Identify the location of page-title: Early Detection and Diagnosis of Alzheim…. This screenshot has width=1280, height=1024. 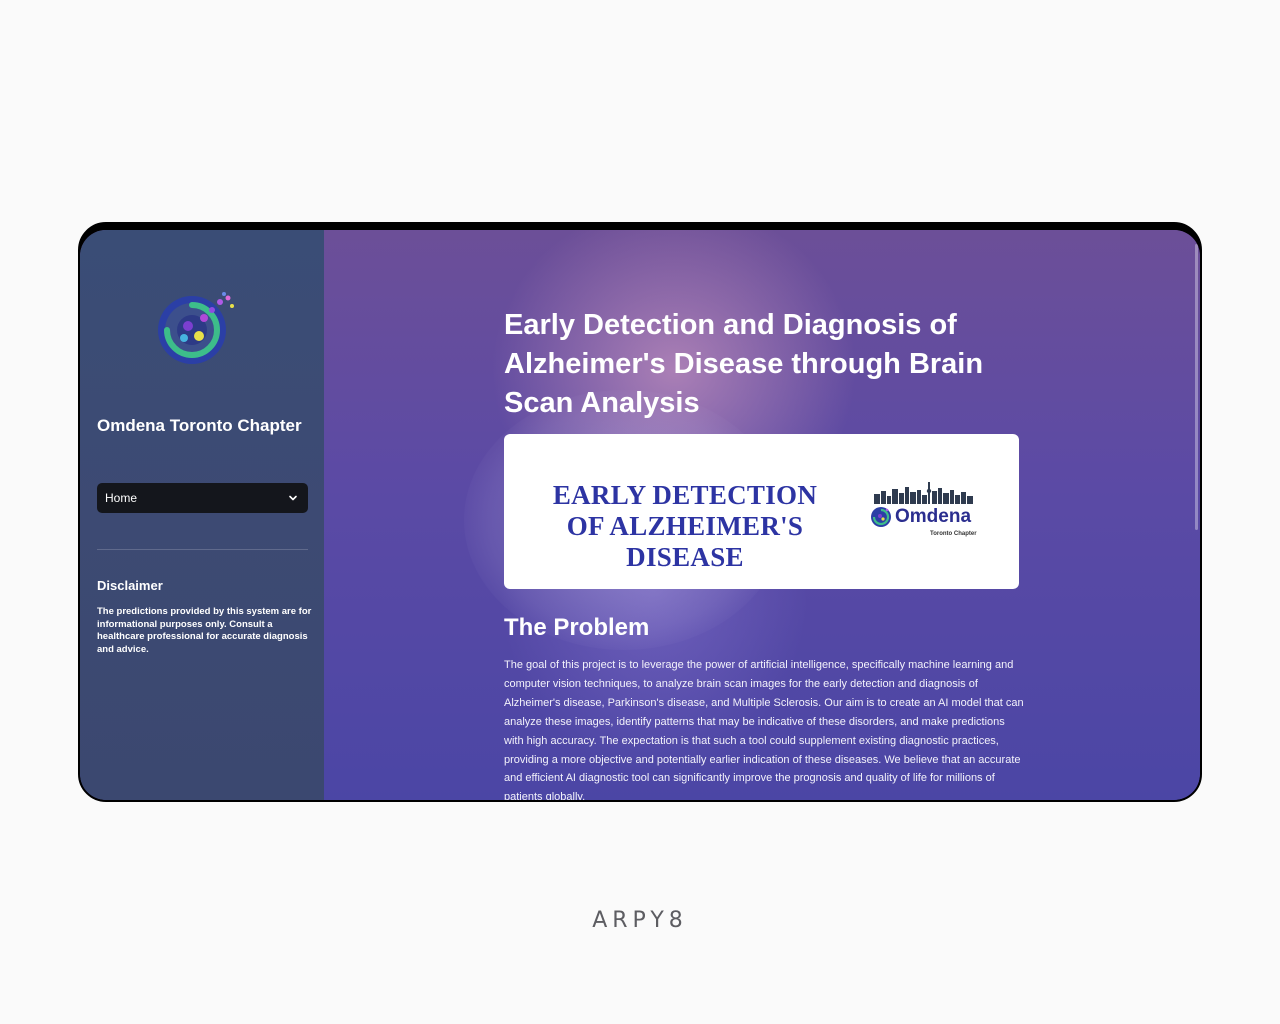
(744, 364).